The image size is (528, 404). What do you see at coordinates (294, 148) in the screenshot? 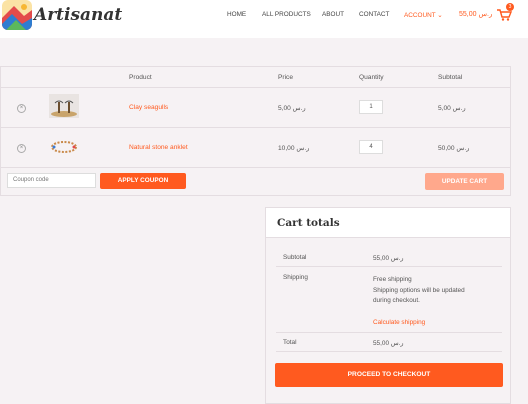
I see `product-price: ر.س 10,00` at bounding box center [294, 148].